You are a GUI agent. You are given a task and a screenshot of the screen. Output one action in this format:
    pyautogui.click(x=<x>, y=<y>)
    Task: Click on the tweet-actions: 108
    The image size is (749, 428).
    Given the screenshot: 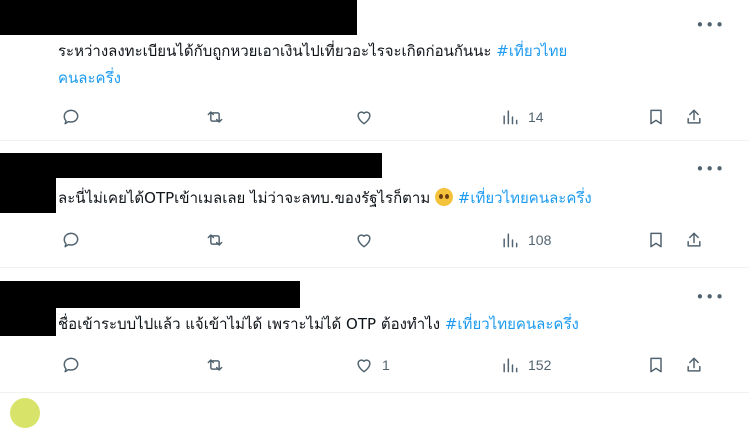 What is the action you would take?
    pyautogui.click(x=388, y=240)
    